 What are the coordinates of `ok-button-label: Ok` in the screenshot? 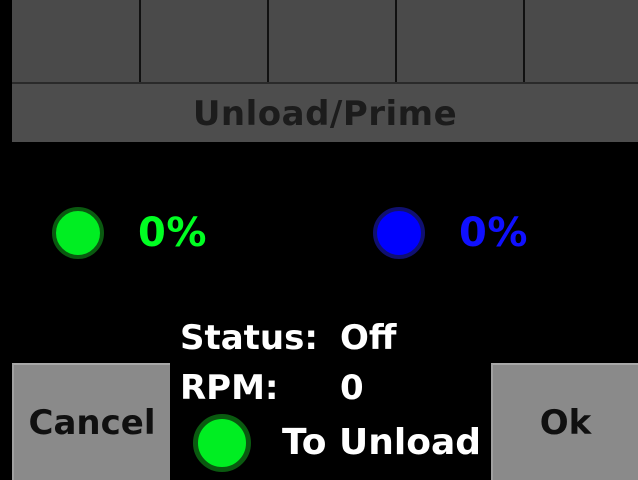 It's located at (565, 422).